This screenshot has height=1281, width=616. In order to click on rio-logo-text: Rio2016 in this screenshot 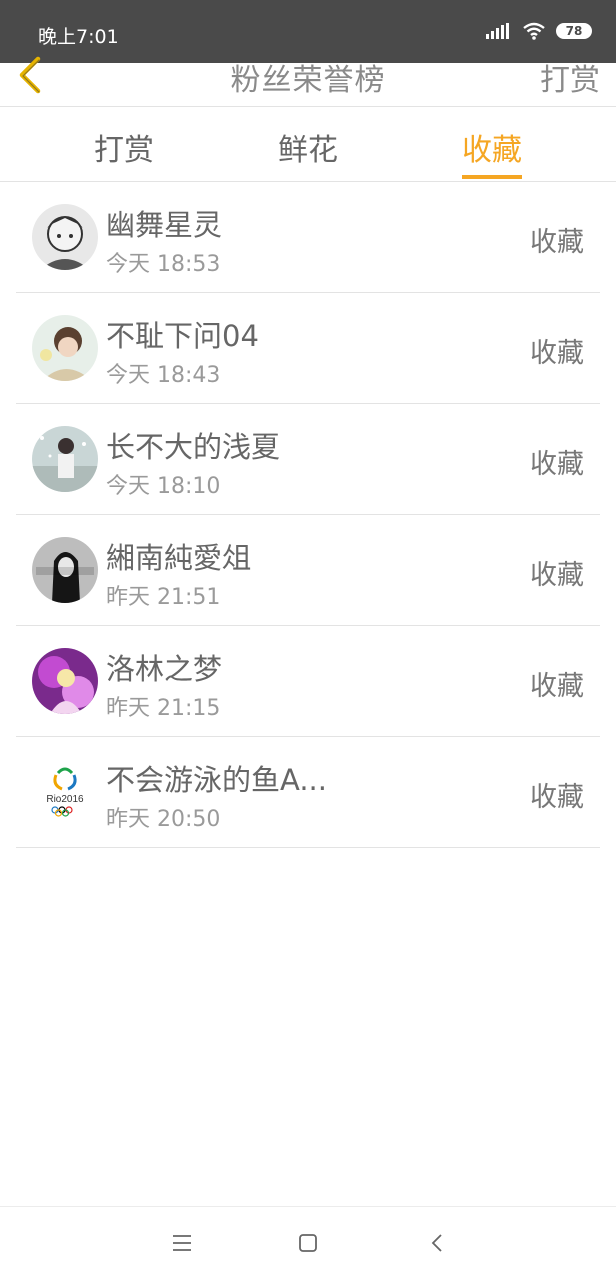, I will do `click(65, 799)`.